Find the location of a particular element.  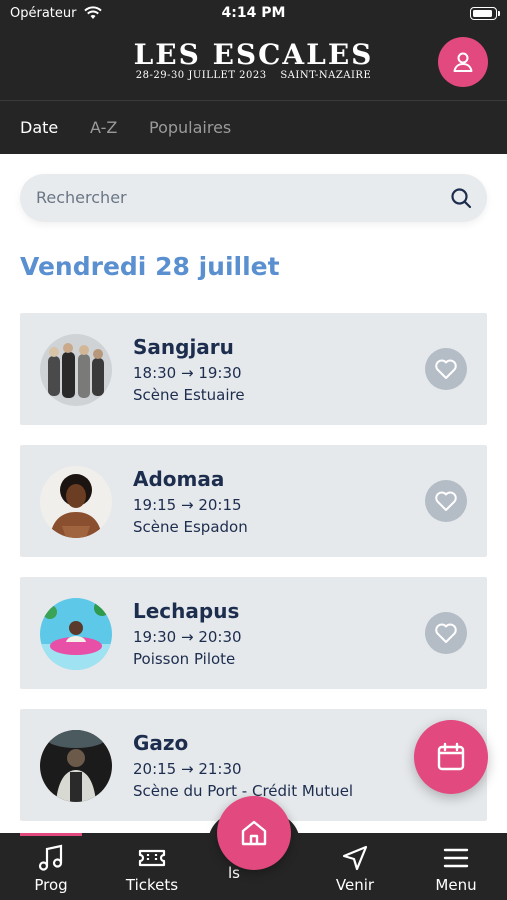

clock: 4:14 PM is located at coordinates (253, 13).